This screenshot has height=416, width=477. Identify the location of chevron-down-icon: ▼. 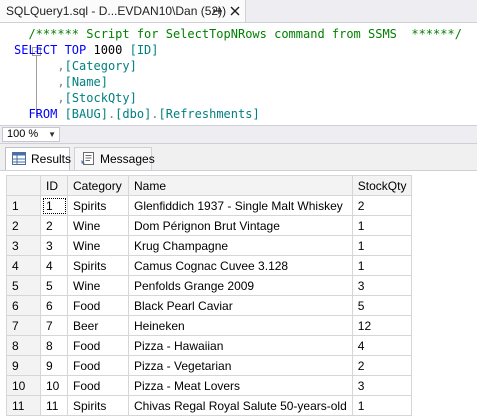
(52, 134).